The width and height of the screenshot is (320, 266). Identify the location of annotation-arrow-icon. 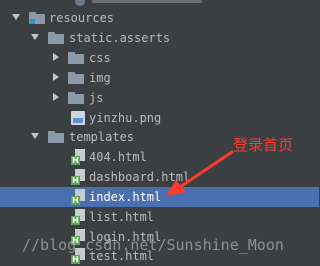
(200, 173).